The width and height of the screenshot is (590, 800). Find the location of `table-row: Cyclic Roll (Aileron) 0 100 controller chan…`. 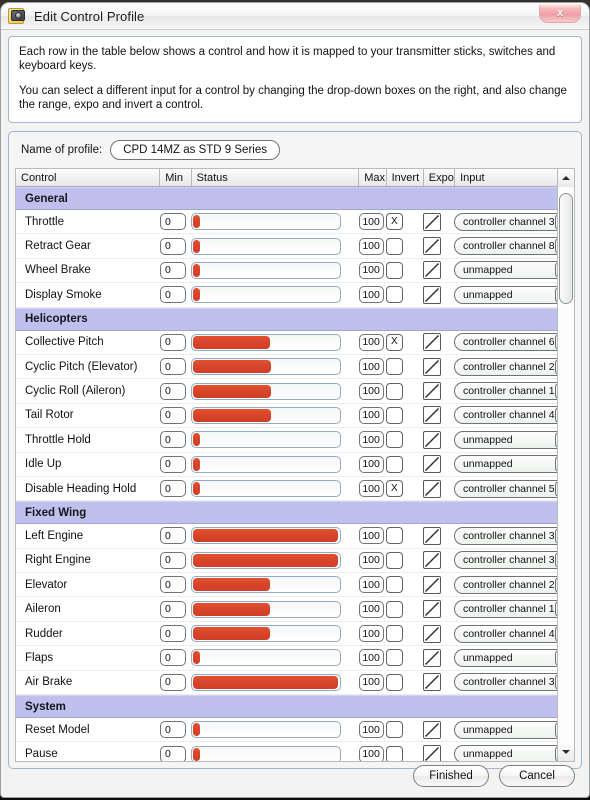

table-row: Cyclic Roll (Aileron) 0 100 controller chan… is located at coordinates (295, 391).